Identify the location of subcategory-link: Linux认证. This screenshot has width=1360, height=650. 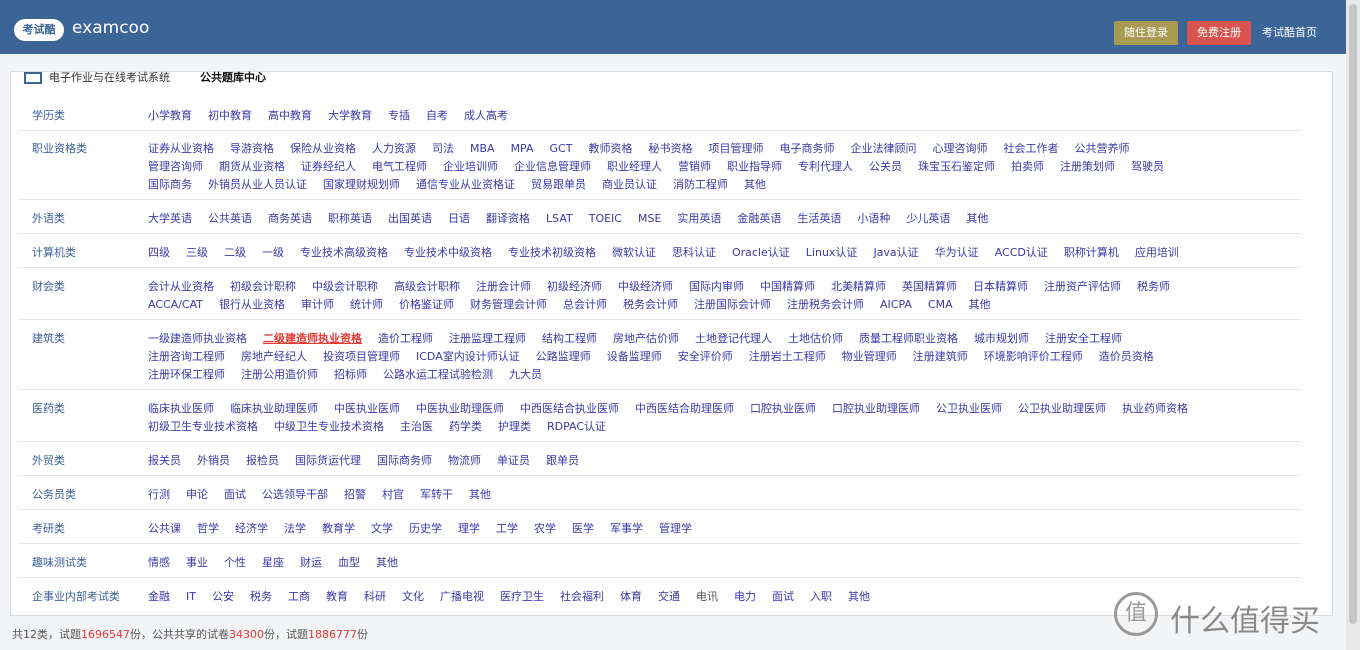
(832, 252).